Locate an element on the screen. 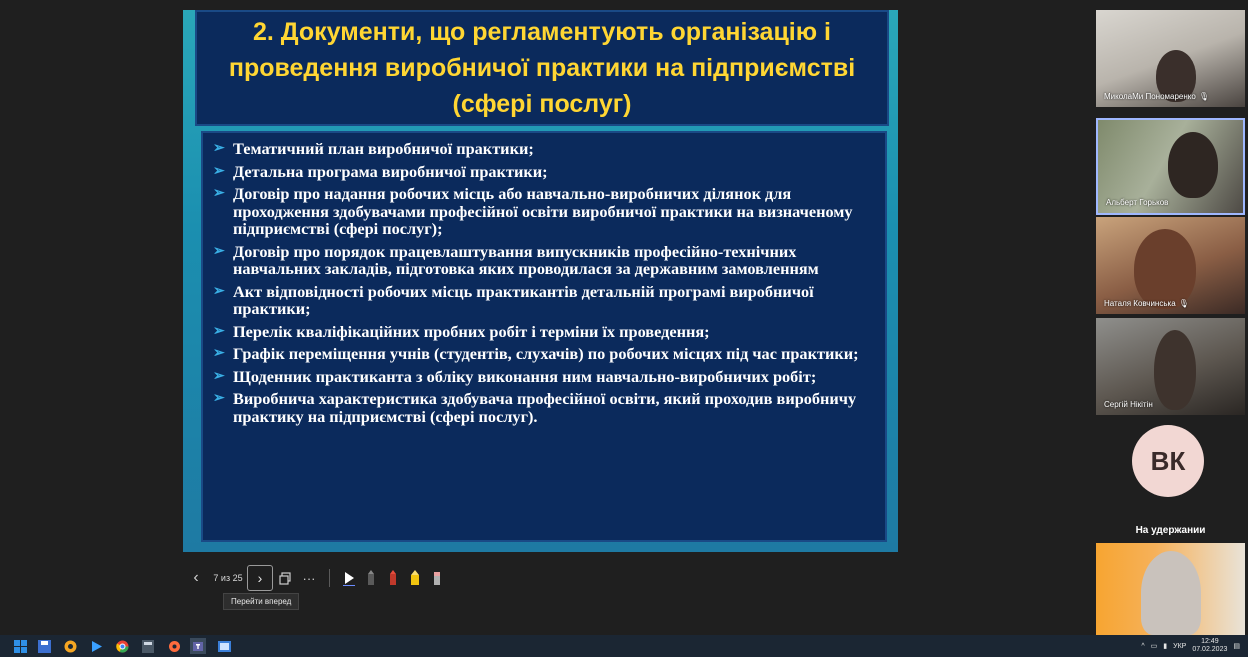 Image resolution: width=1248 pixels, height=657 pixels. participant-tile: Сергій Нікітін is located at coordinates (1170, 366).